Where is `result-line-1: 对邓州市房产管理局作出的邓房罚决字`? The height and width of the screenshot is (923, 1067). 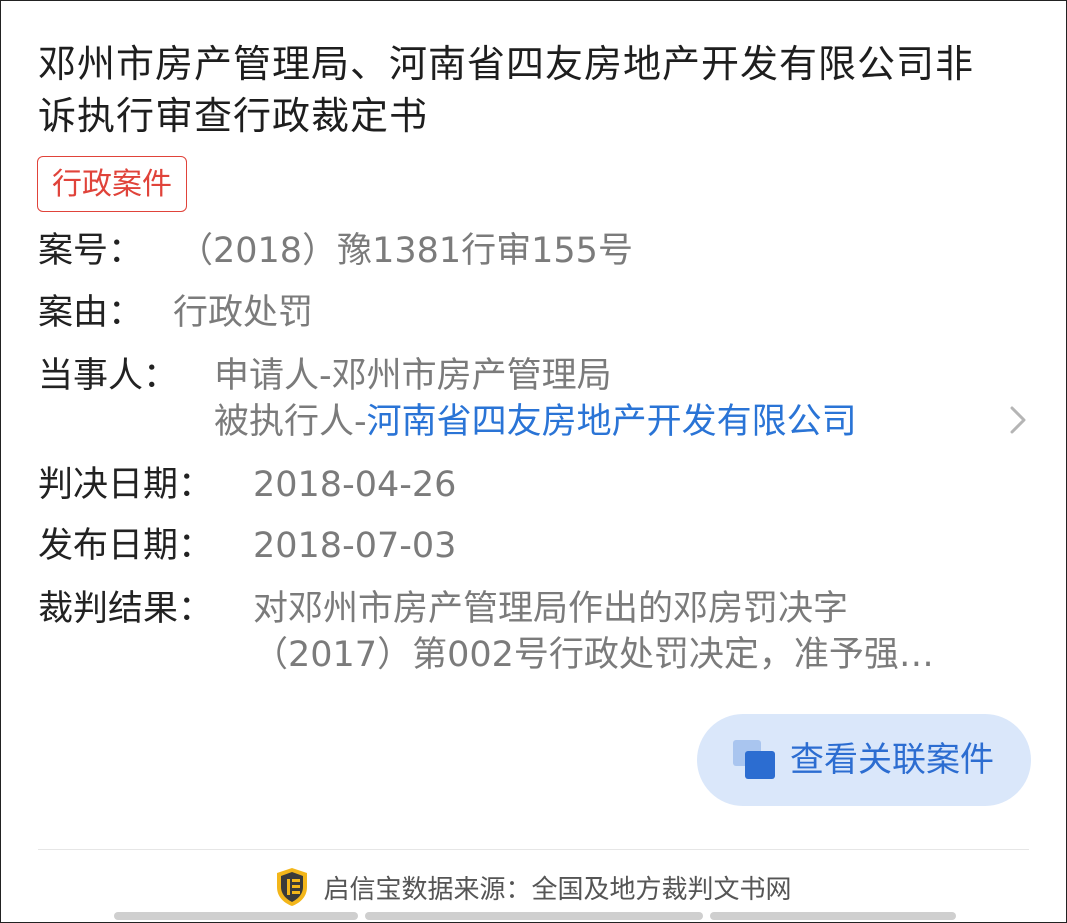 result-line-1: 对邓州市房产管理局作出的邓房罚决字 is located at coordinates (551, 609).